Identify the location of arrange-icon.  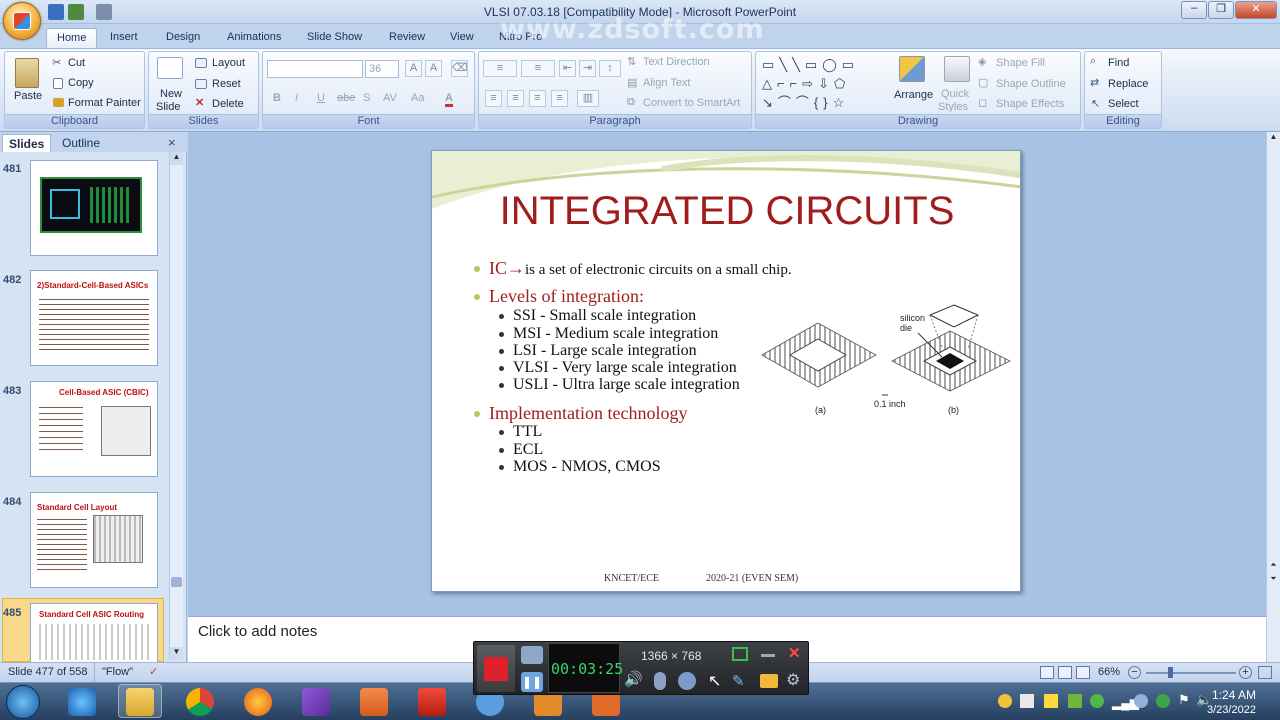
(912, 69).